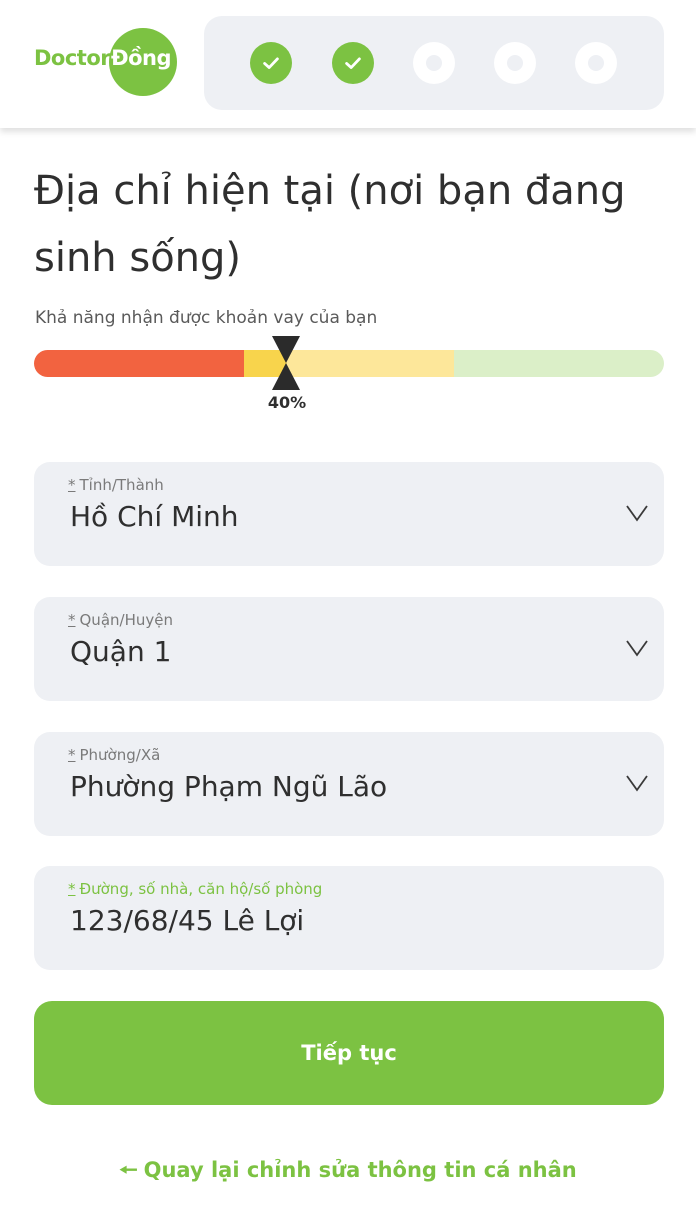 This screenshot has height=1208, width=696. What do you see at coordinates (349, 514) in the screenshot?
I see `province-select: * Tỉnh/Thành Hồ Chí Minh` at bounding box center [349, 514].